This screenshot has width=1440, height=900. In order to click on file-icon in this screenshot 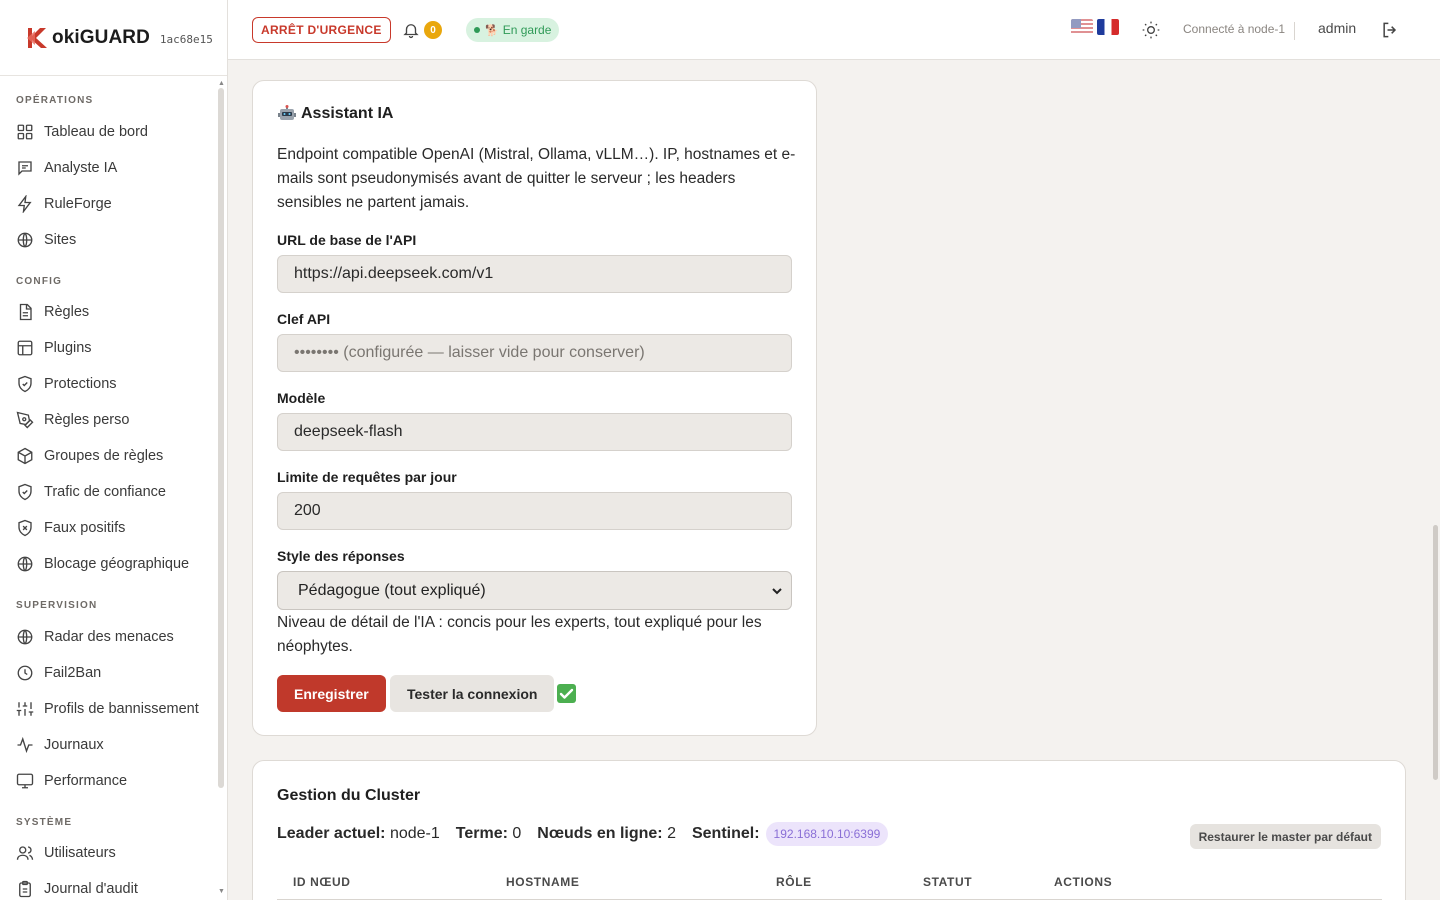, I will do `click(25, 312)`.